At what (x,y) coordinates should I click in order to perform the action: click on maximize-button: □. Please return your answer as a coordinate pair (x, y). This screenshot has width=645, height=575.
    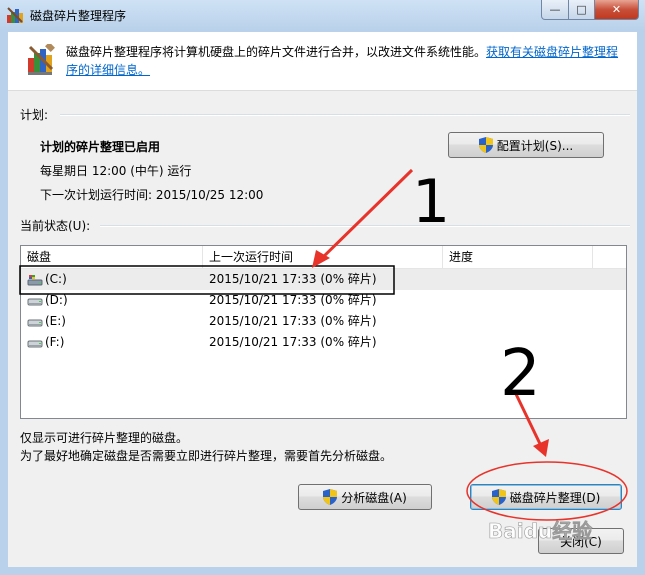
    Looking at the image, I should click on (582, 10).